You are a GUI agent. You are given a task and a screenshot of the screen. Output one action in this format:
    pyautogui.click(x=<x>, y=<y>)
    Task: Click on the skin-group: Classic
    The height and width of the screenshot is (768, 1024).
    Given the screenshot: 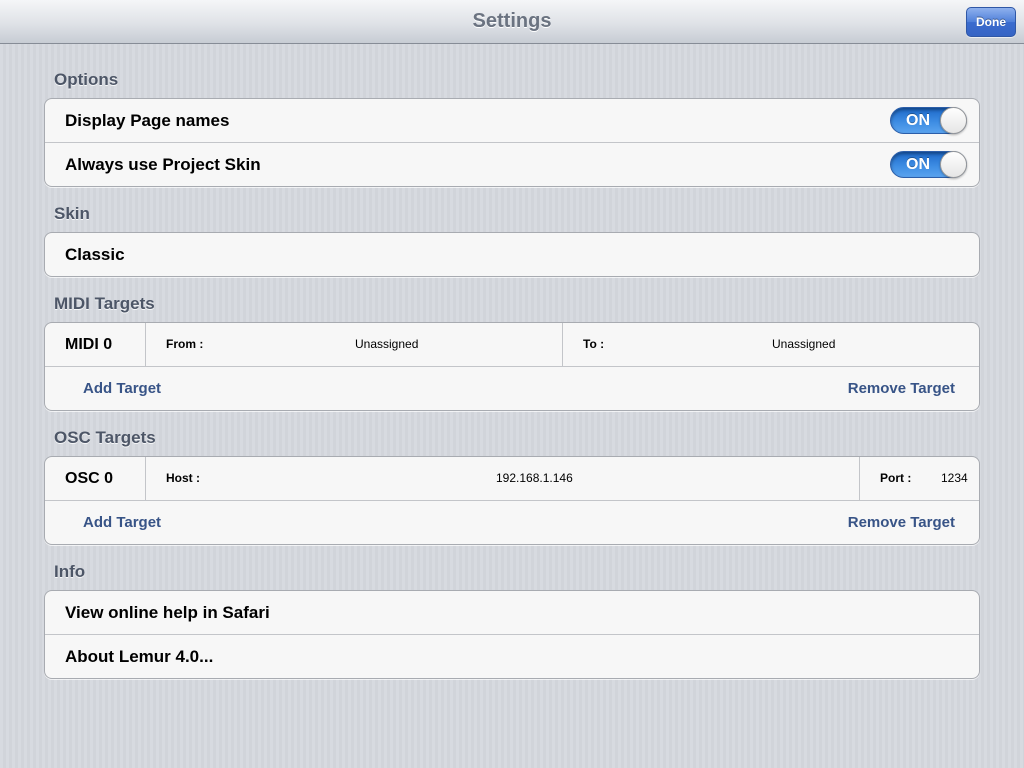 What is the action you would take?
    pyautogui.click(x=512, y=254)
    